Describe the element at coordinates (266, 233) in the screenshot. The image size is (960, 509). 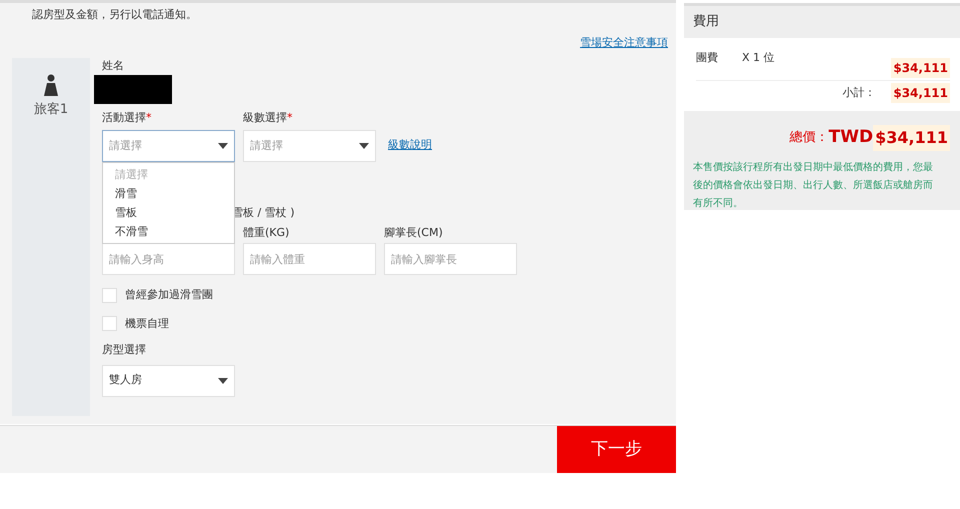
I see `field-label: 體重(KG)` at that location.